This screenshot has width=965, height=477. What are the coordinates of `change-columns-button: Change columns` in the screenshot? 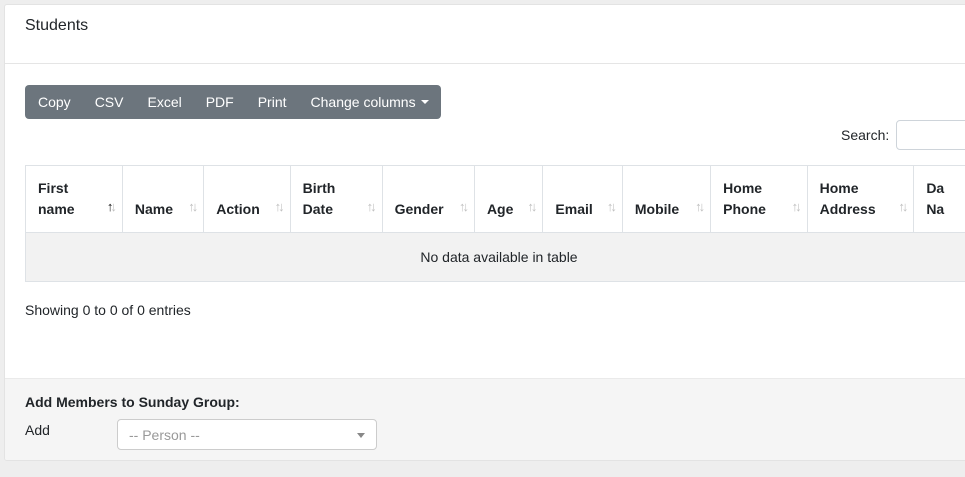 It's located at (370, 102).